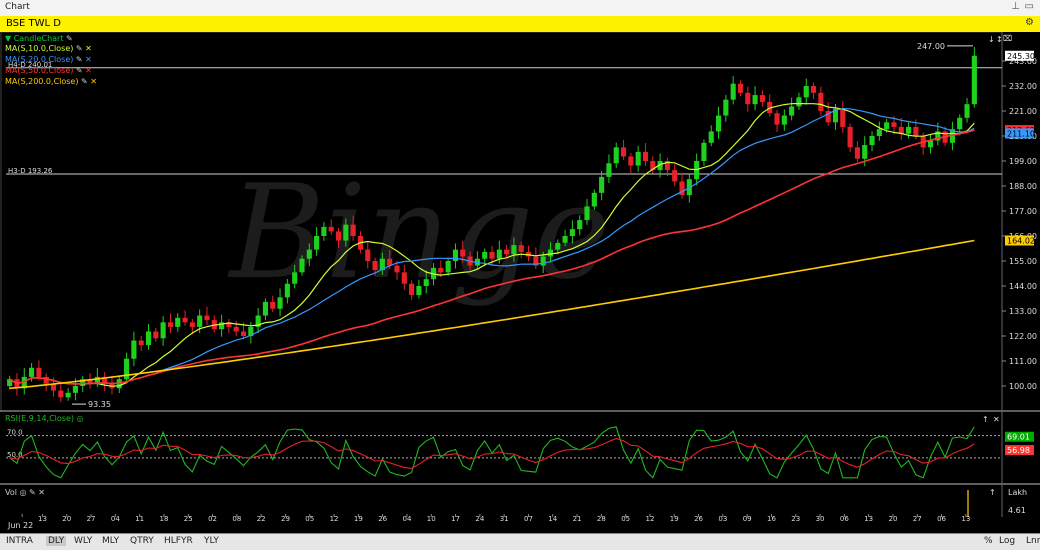 This screenshot has width=1040, height=550. What do you see at coordinates (577, 519) in the screenshot?
I see `x-tick-label: 21` at bounding box center [577, 519].